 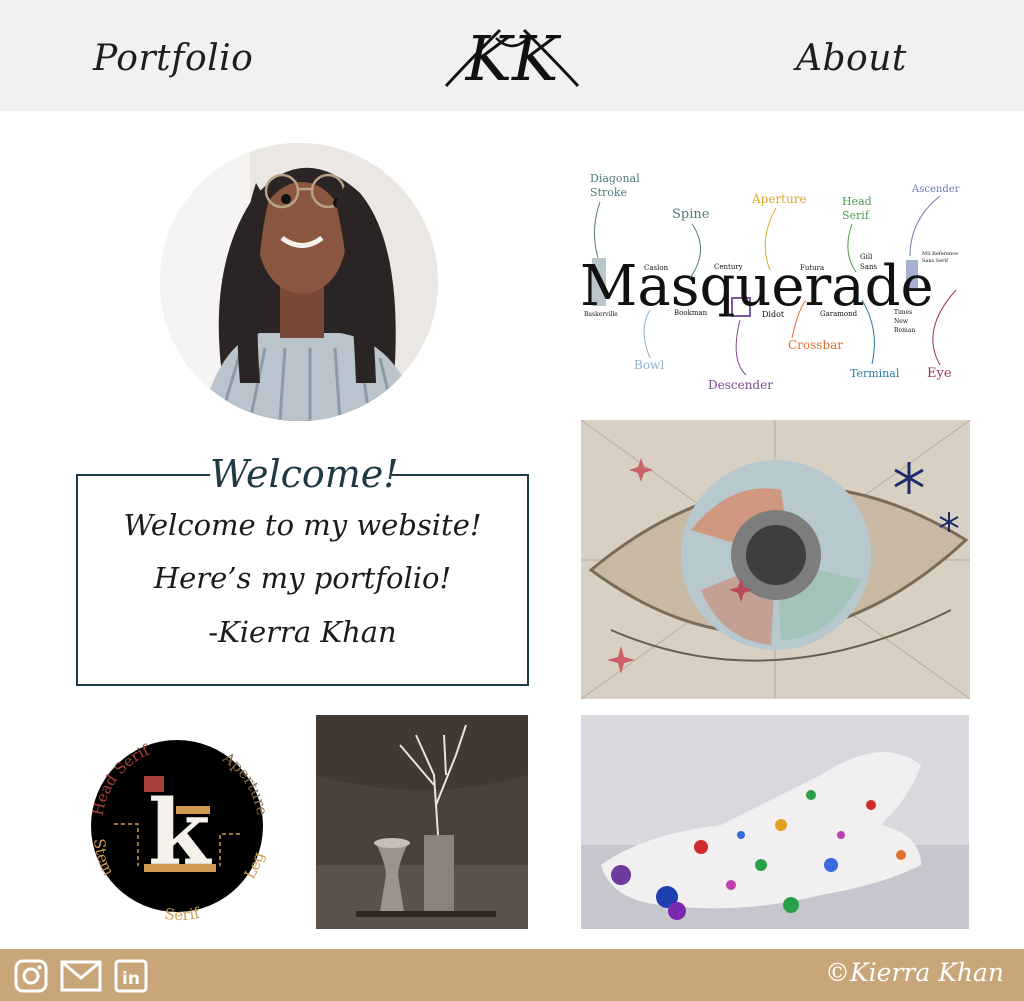 I want to click on label-stroke: Stroke, so click(x=608, y=192).